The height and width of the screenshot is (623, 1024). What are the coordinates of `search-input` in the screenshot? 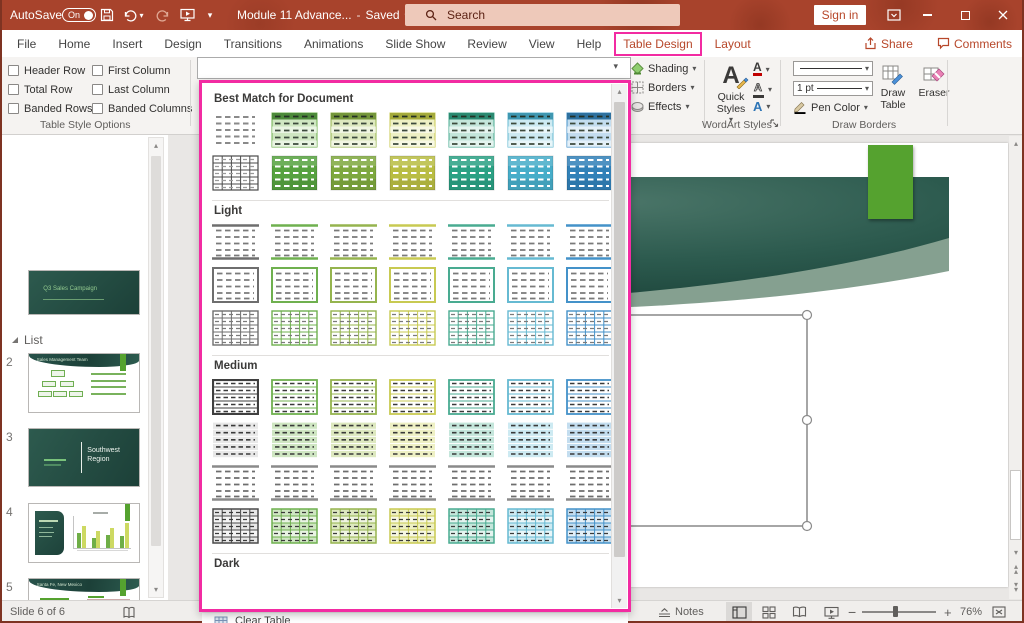 It's located at (545, 15).